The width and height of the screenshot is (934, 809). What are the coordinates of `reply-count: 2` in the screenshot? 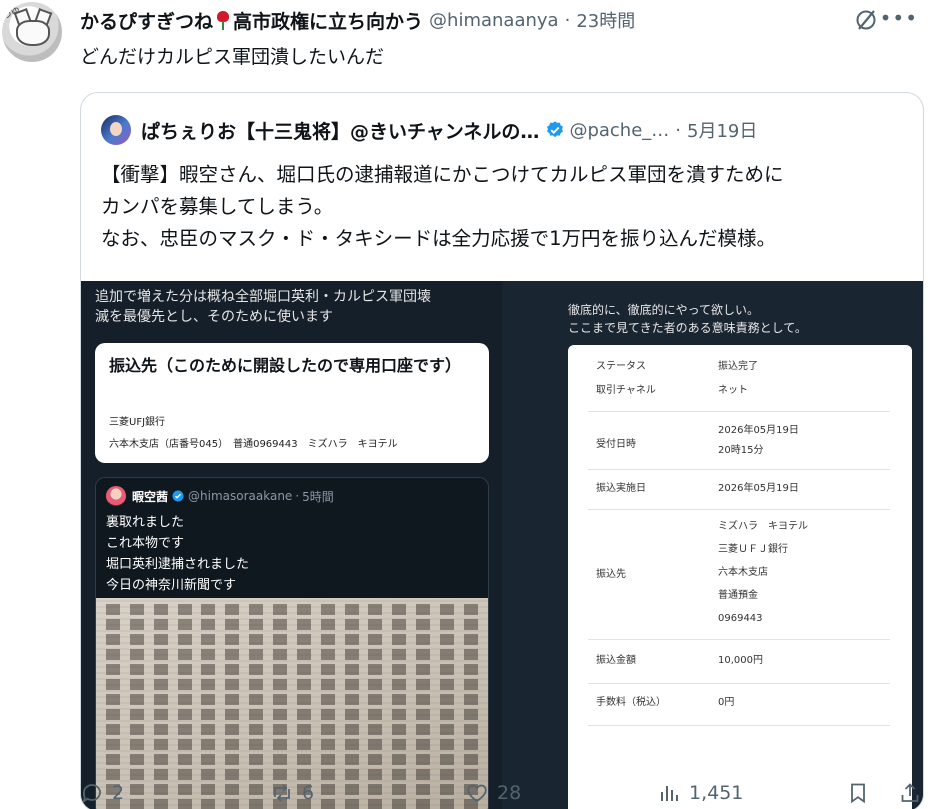 It's located at (118, 793).